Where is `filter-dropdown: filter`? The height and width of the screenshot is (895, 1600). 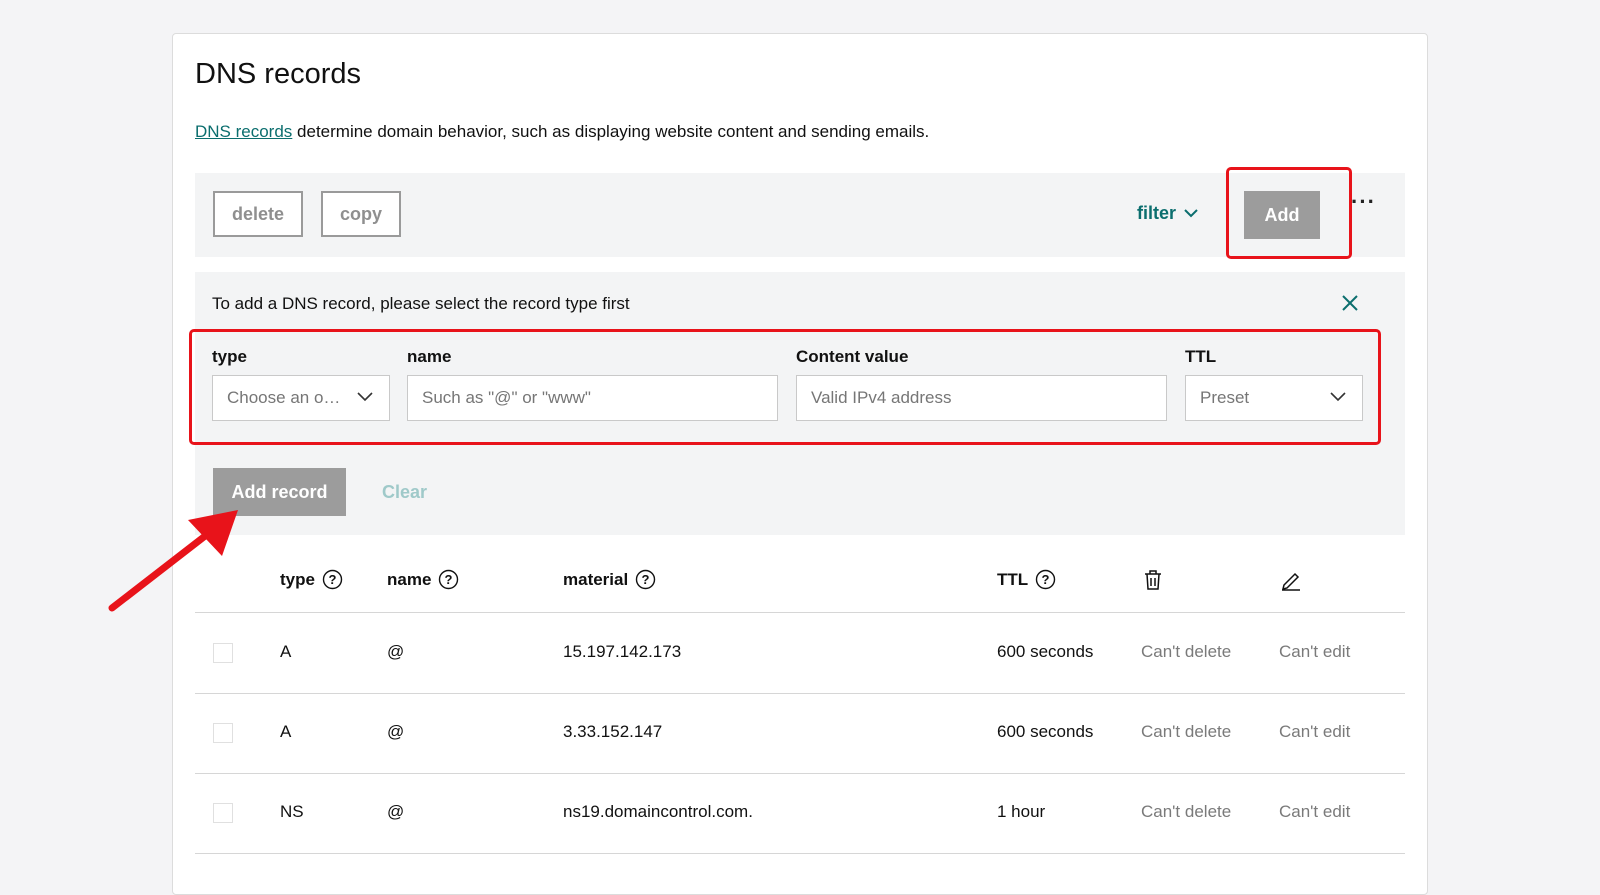
filter-dropdown: filter is located at coordinates (1167, 213).